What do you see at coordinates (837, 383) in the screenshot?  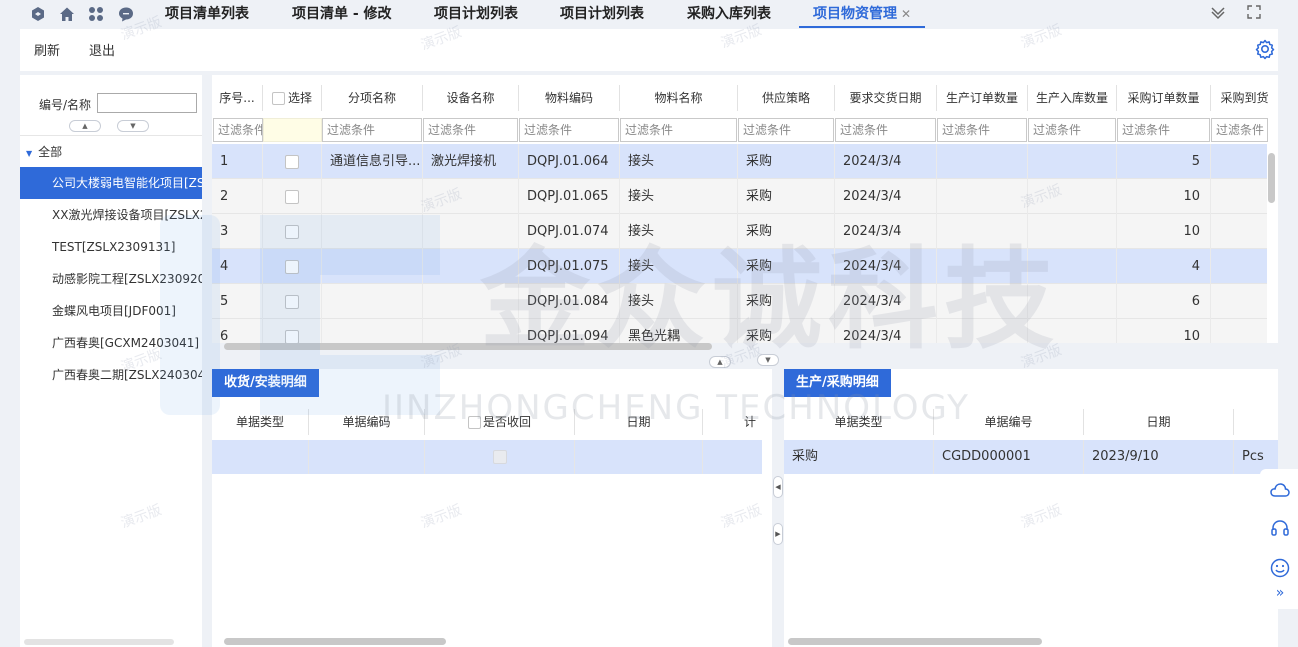 I see `production-purchase-title: 生产/采购明细` at bounding box center [837, 383].